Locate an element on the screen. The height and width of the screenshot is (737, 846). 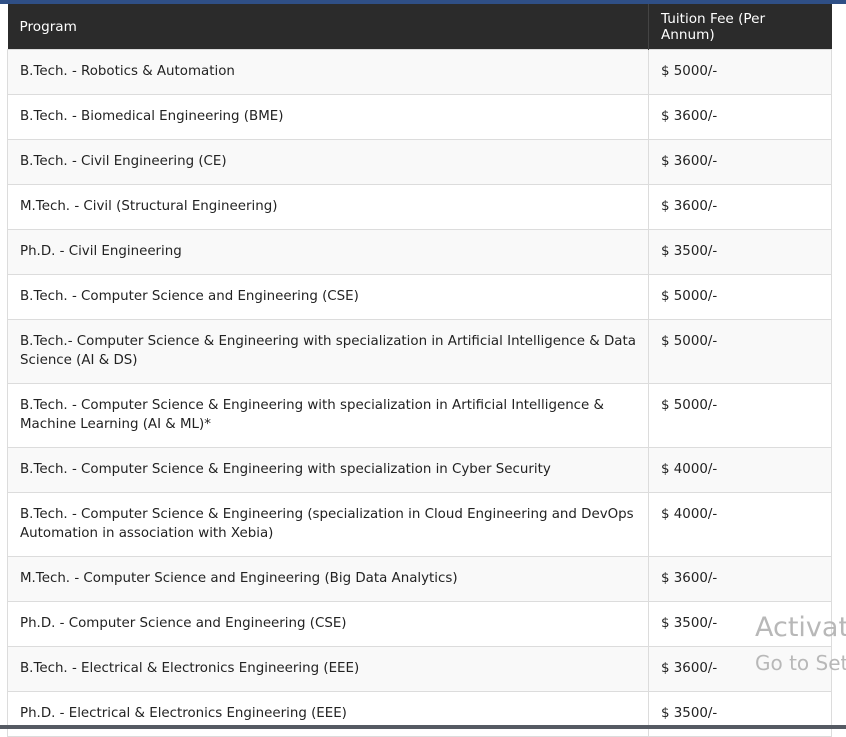
column-header-program: Program is located at coordinates (328, 27).